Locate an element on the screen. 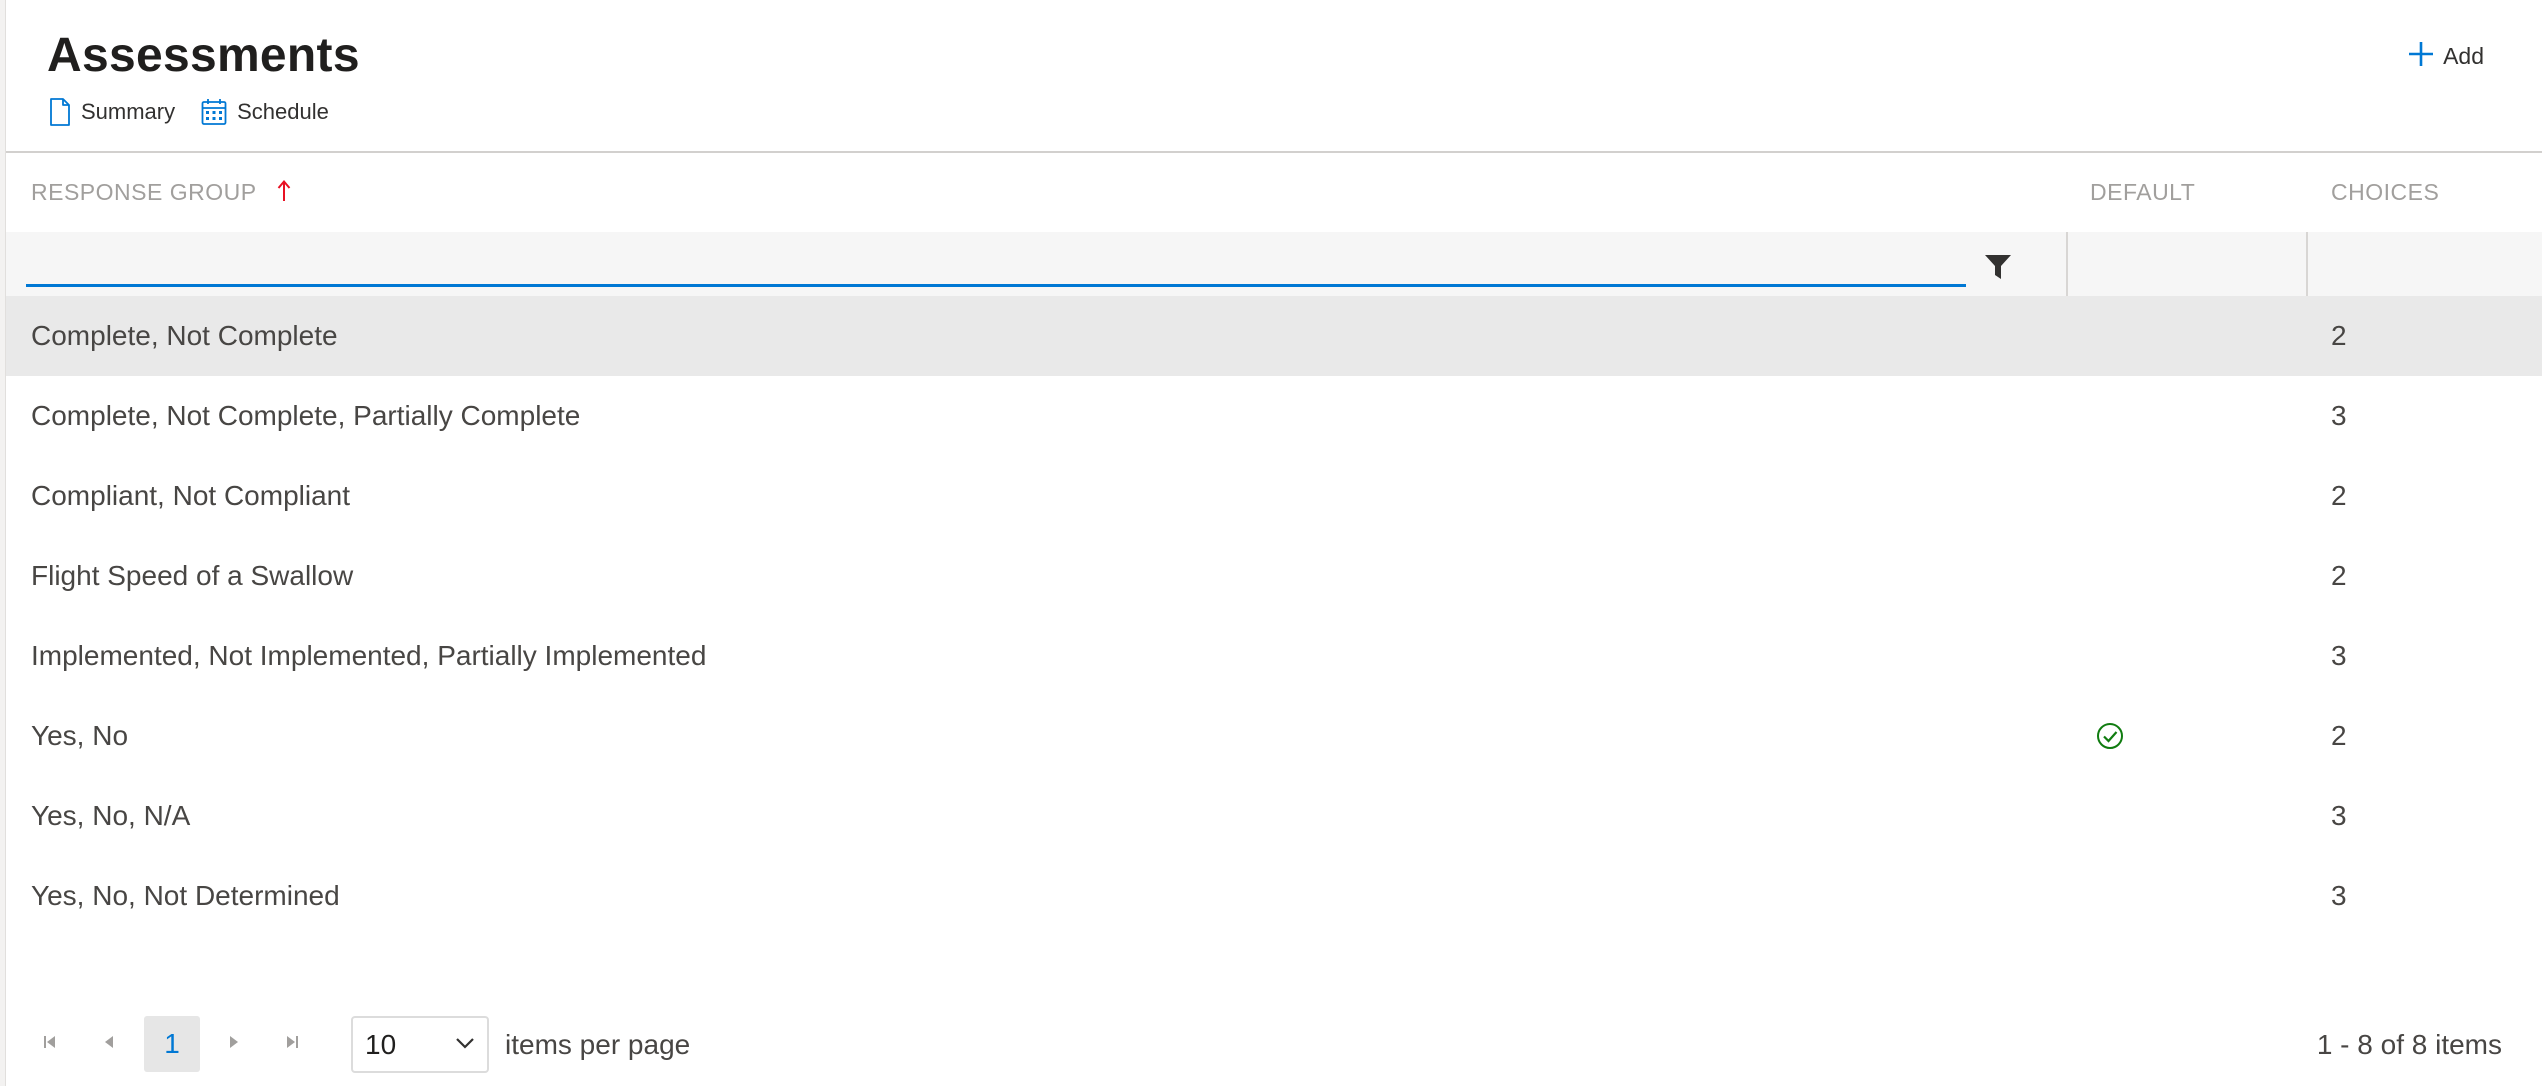  page-1-button: 1 is located at coordinates (172, 1044).